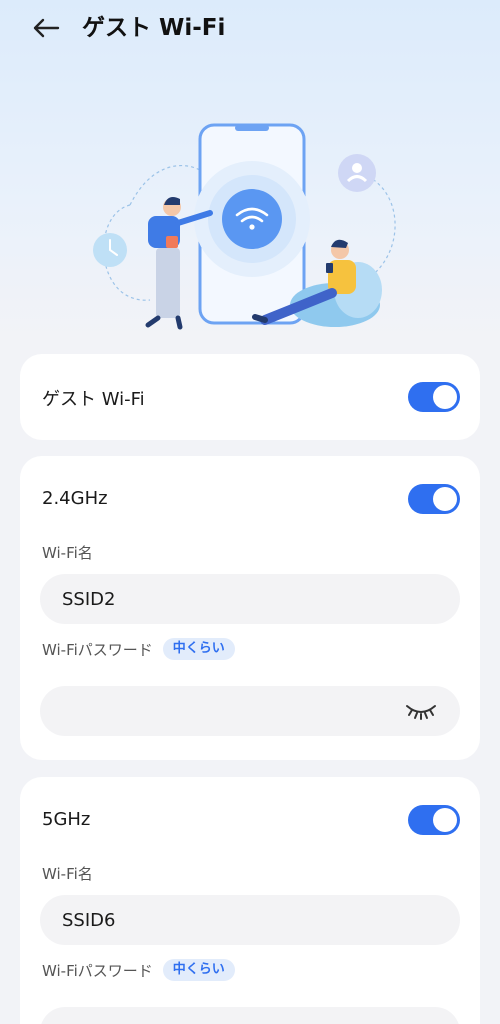 Image resolution: width=500 pixels, height=1024 pixels. Describe the element at coordinates (66, 819) in the screenshot. I see `band-5ghz-label: 5GHz` at that location.